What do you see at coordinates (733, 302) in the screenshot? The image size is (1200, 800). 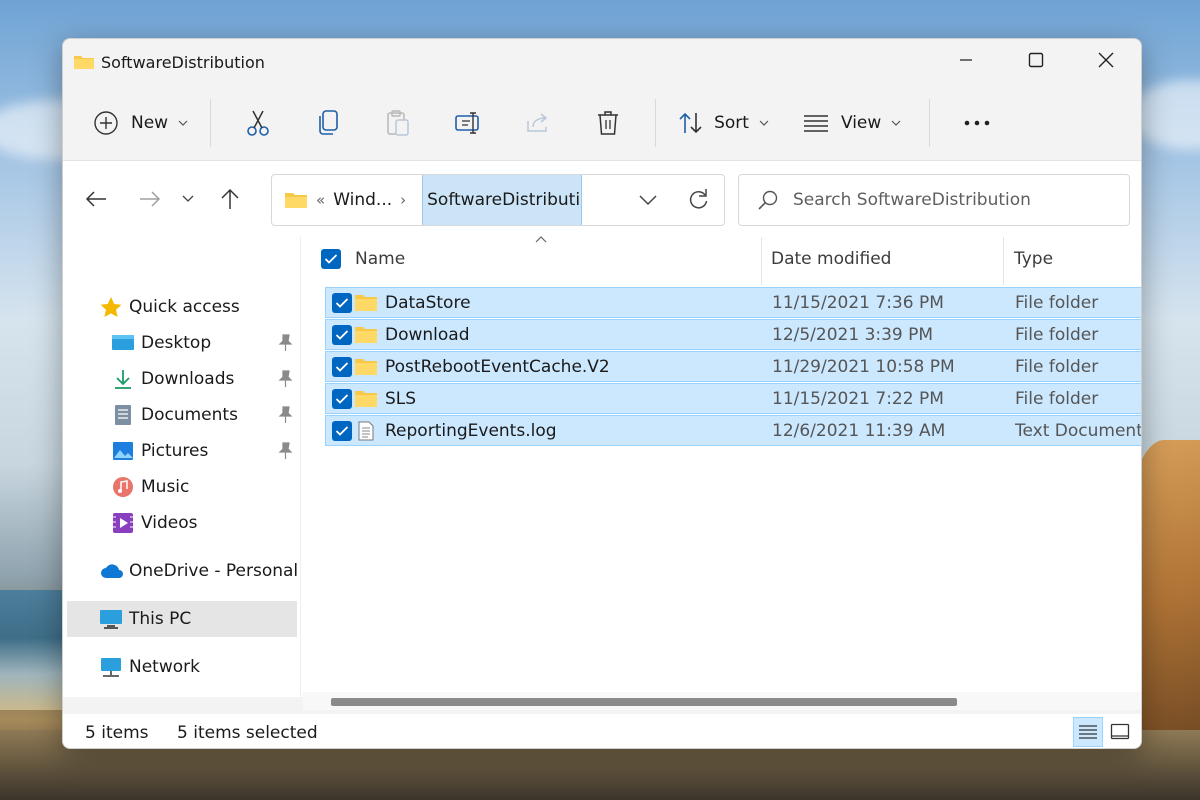 I see `file-row: DataStore 11/15/2021 7:36 PM File folder` at bounding box center [733, 302].